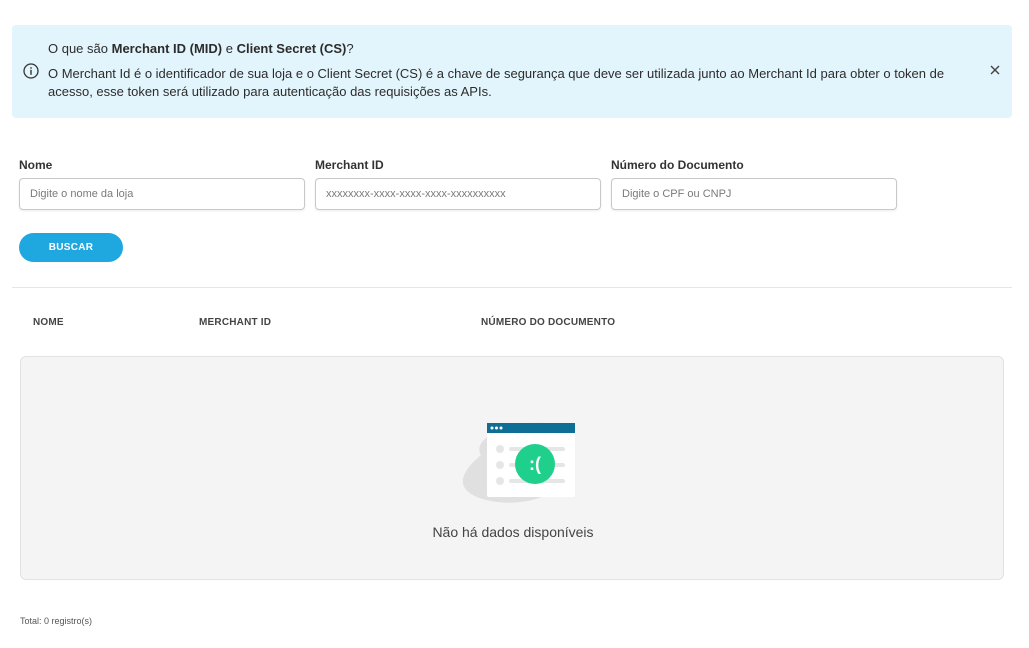  Describe the element at coordinates (229, 48) in the screenshot. I see `title-connector: e` at that location.